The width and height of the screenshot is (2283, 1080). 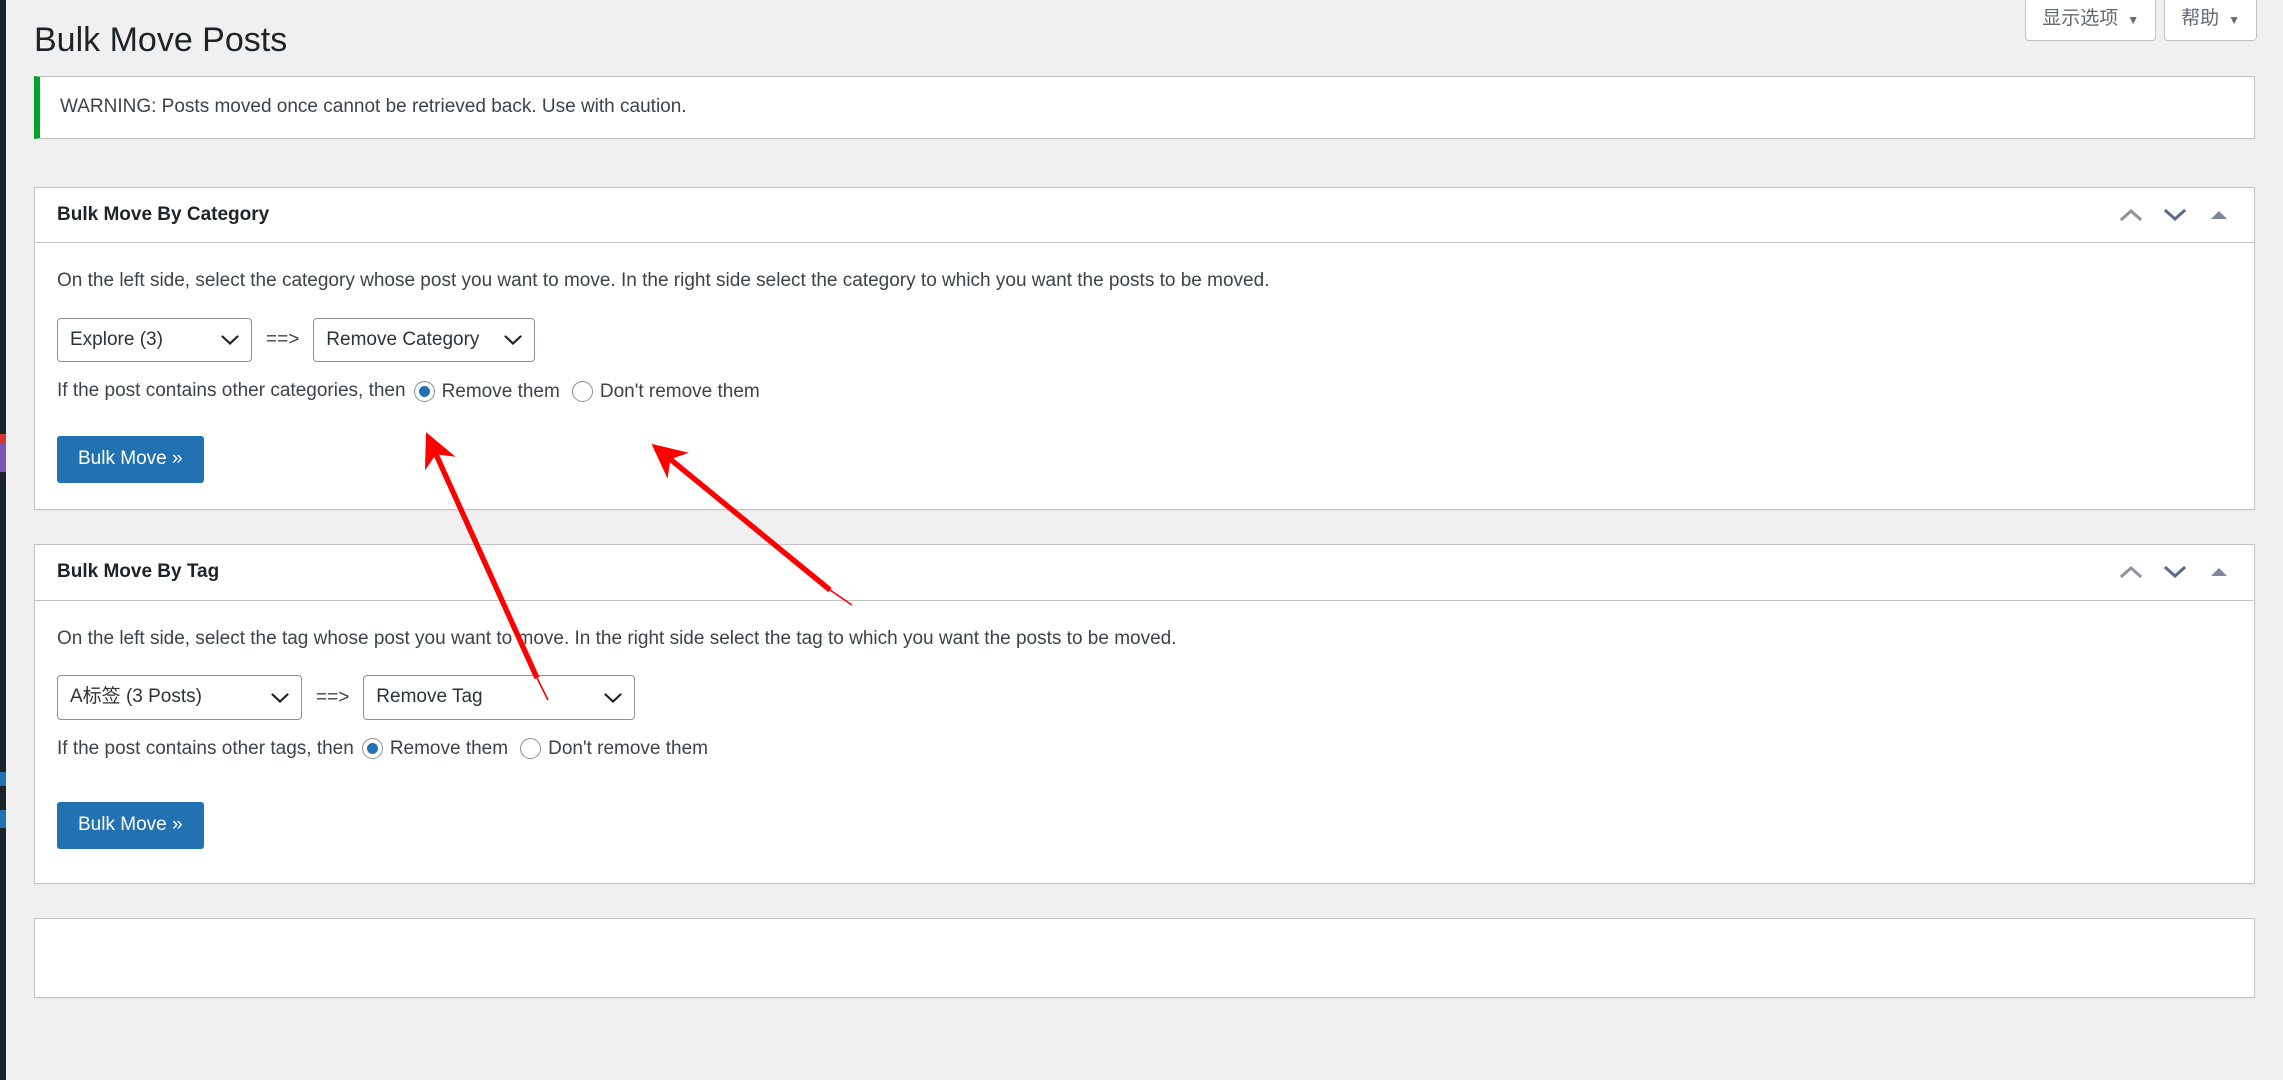 I want to click on page-title: Bulk Move Posts, so click(x=161, y=40).